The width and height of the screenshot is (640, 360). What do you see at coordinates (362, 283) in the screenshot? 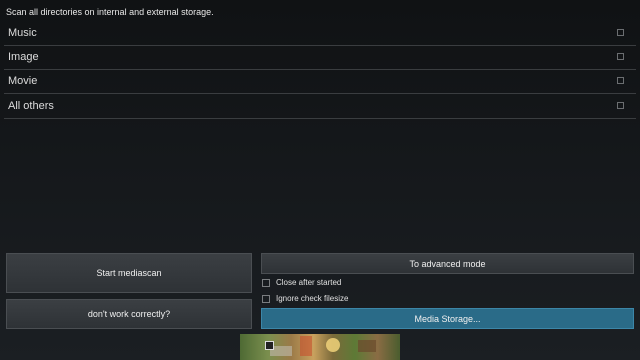
I see `close-after-started-option: Close after started` at bounding box center [362, 283].